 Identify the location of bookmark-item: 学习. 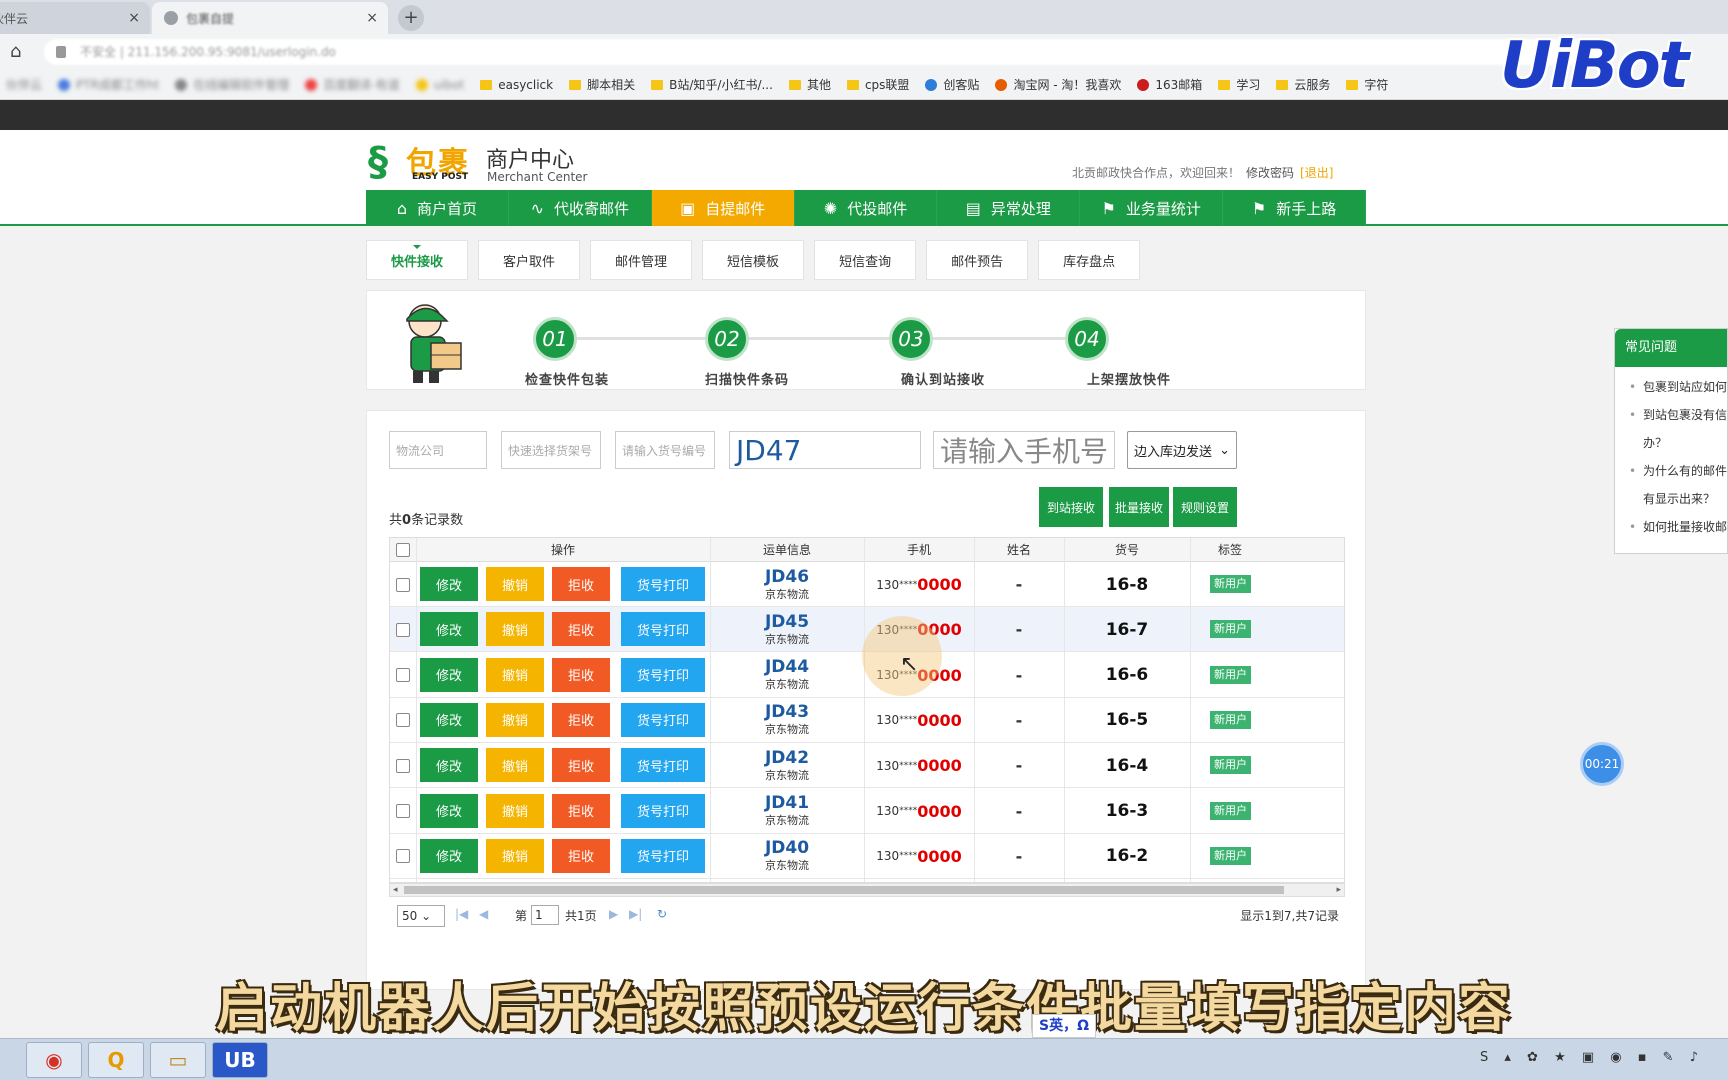
(1239, 84).